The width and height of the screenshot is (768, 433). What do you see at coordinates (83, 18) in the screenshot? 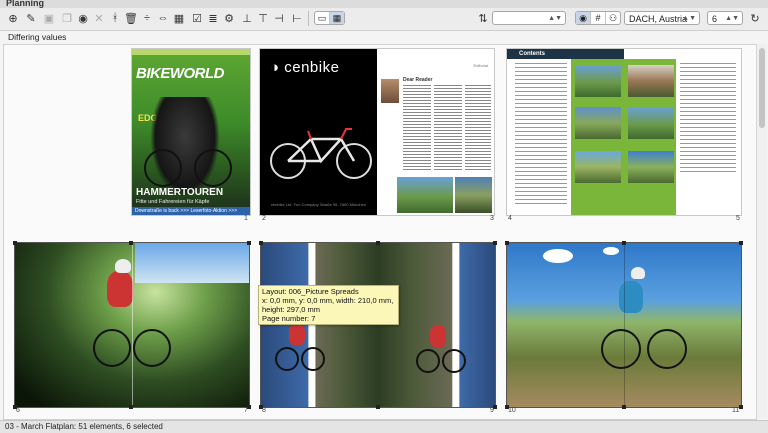
I see `eye-icon: ◉` at bounding box center [83, 18].